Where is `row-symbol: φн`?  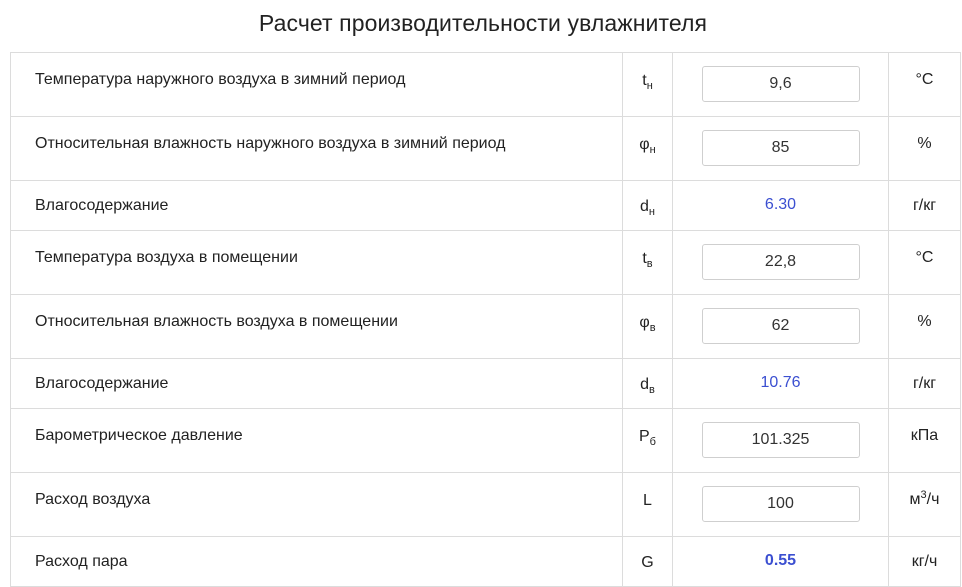 row-symbol: φн is located at coordinates (647, 148).